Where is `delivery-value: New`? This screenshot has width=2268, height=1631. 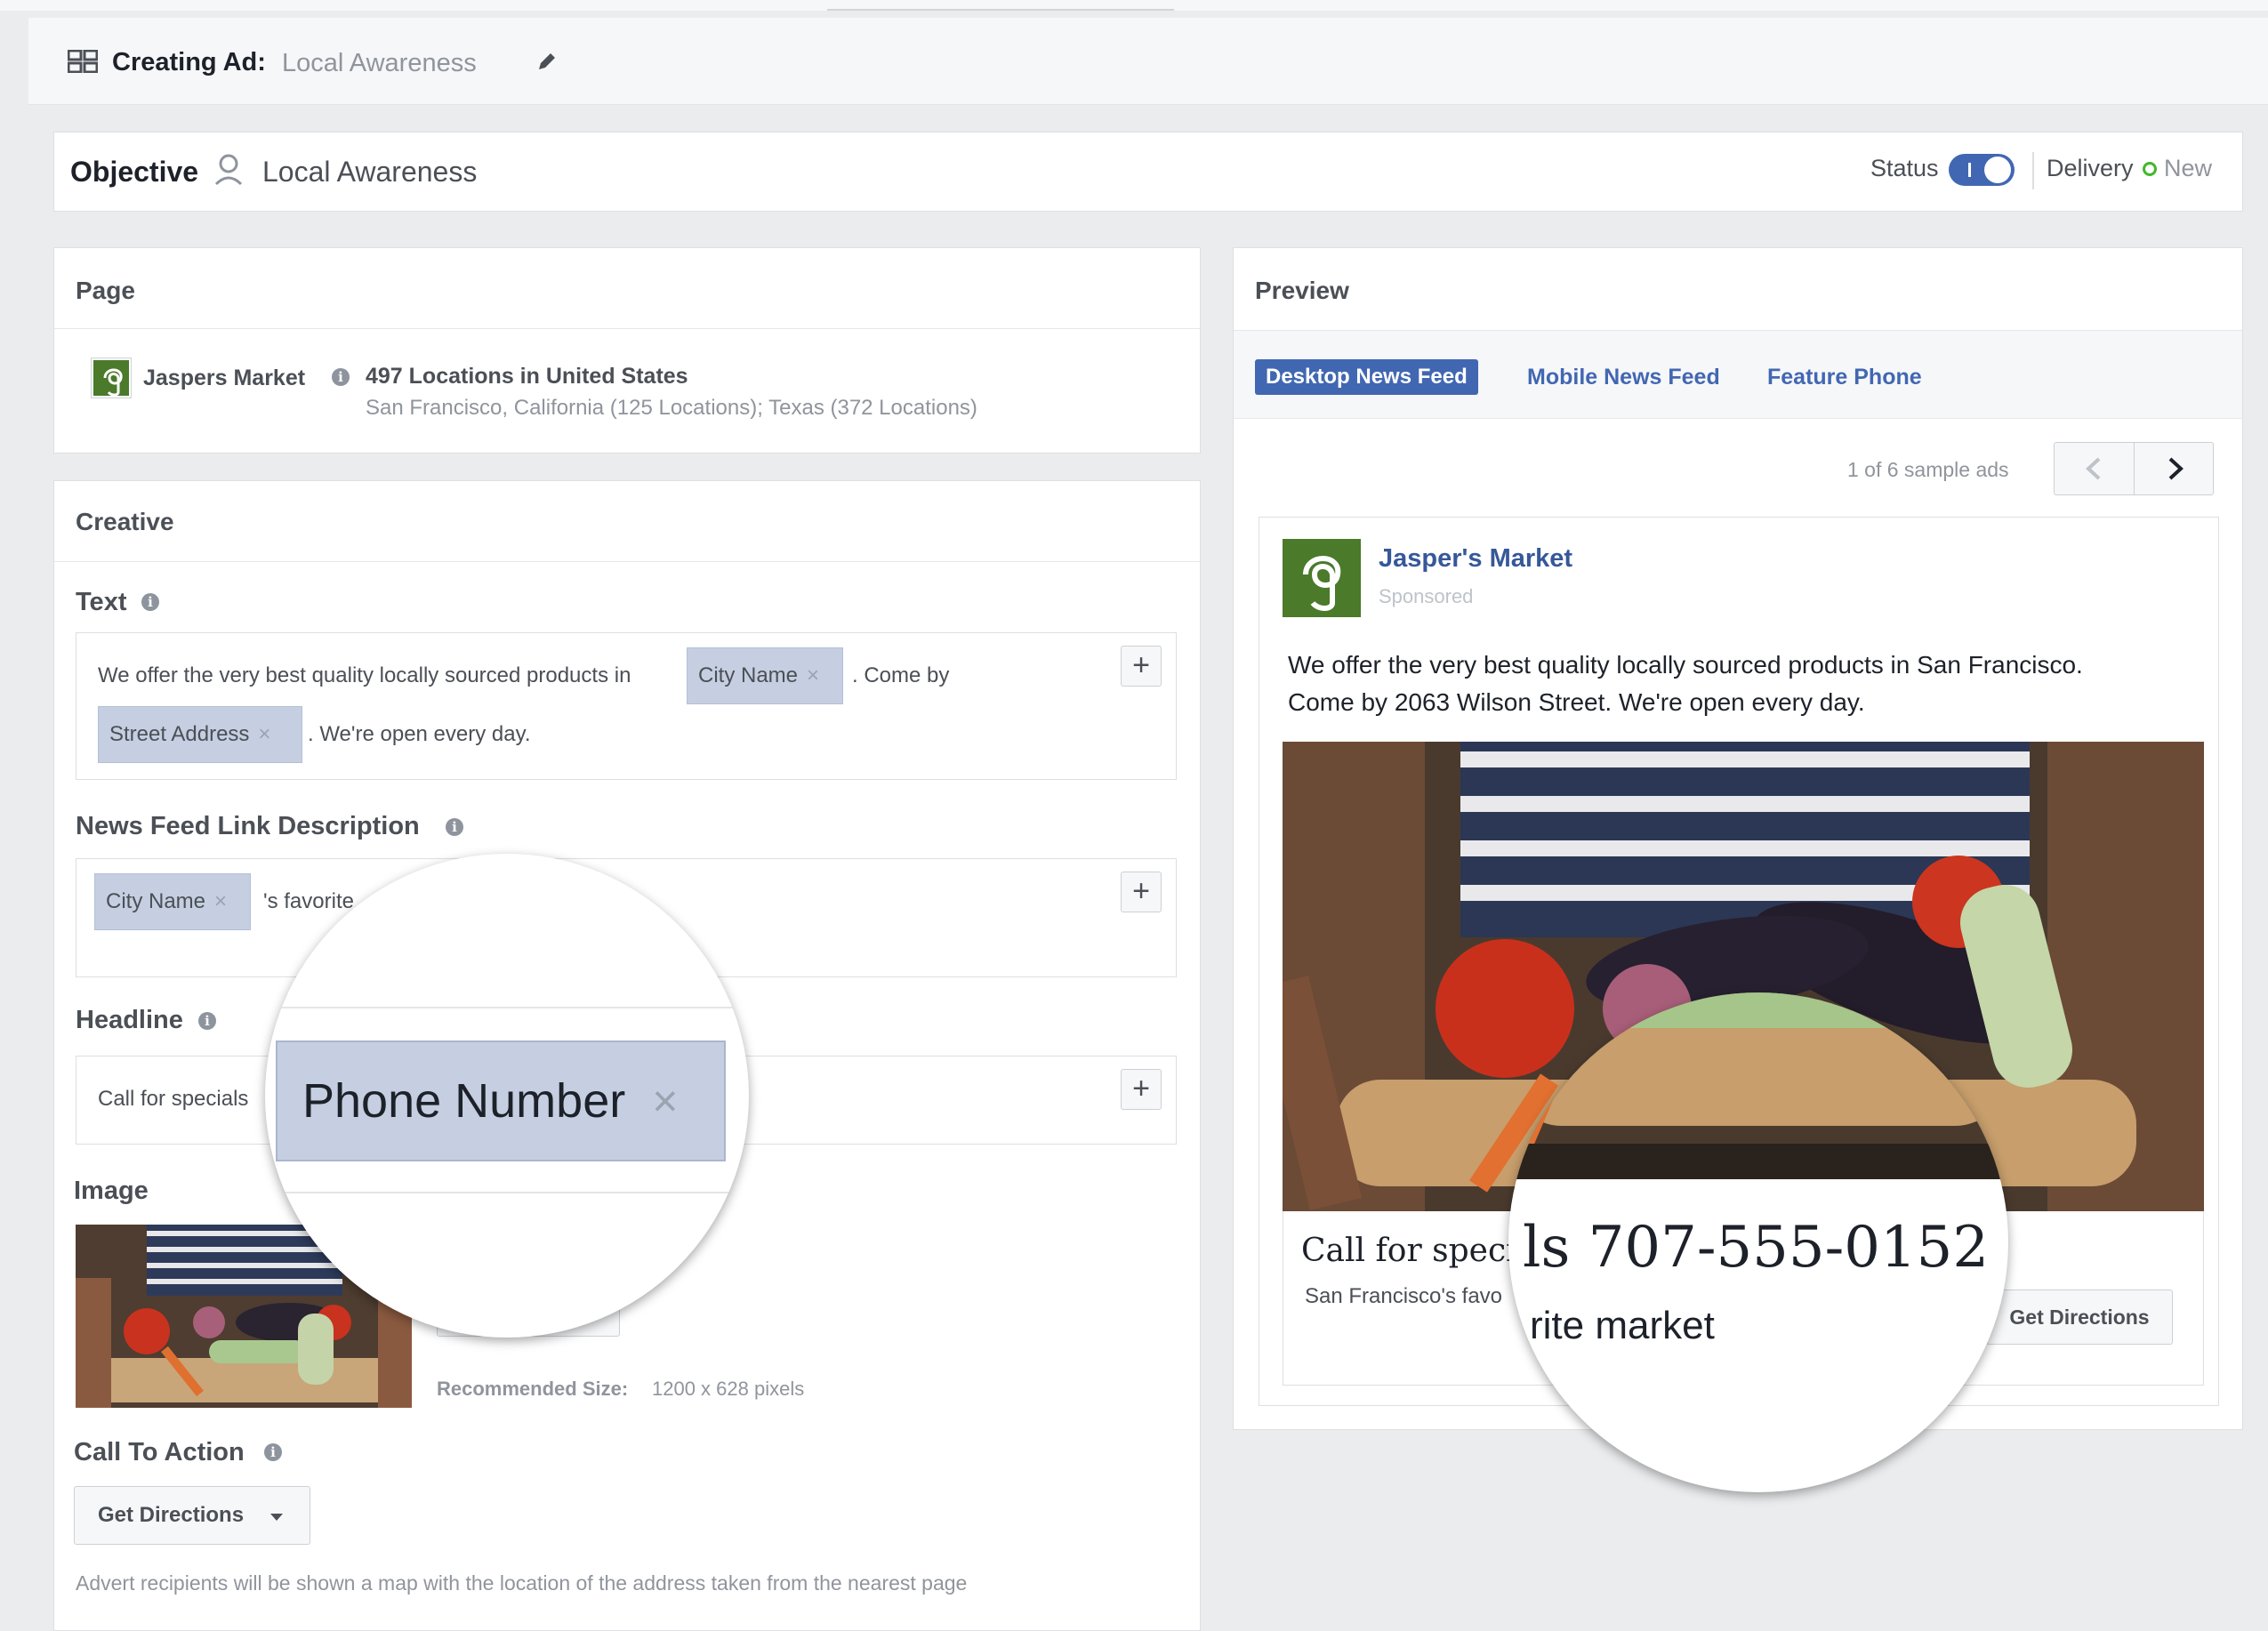 delivery-value: New is located at coordinates (2188, 168).